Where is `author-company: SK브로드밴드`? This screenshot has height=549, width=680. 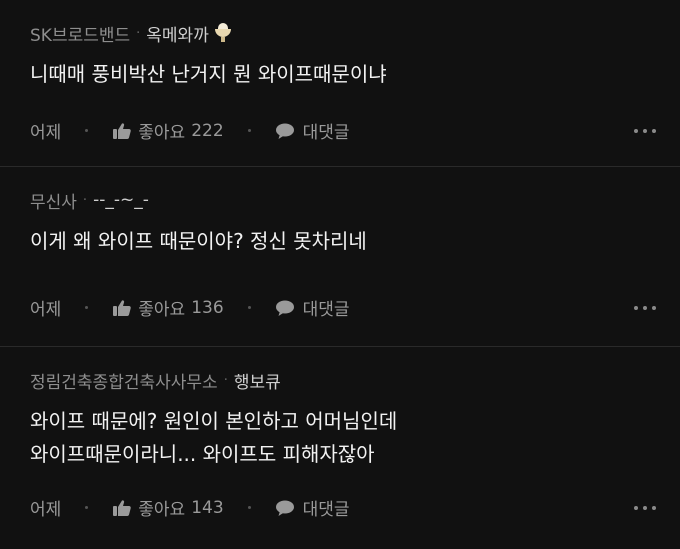 author-company: SK브로드밴드 is located at coordinates (80, 33).